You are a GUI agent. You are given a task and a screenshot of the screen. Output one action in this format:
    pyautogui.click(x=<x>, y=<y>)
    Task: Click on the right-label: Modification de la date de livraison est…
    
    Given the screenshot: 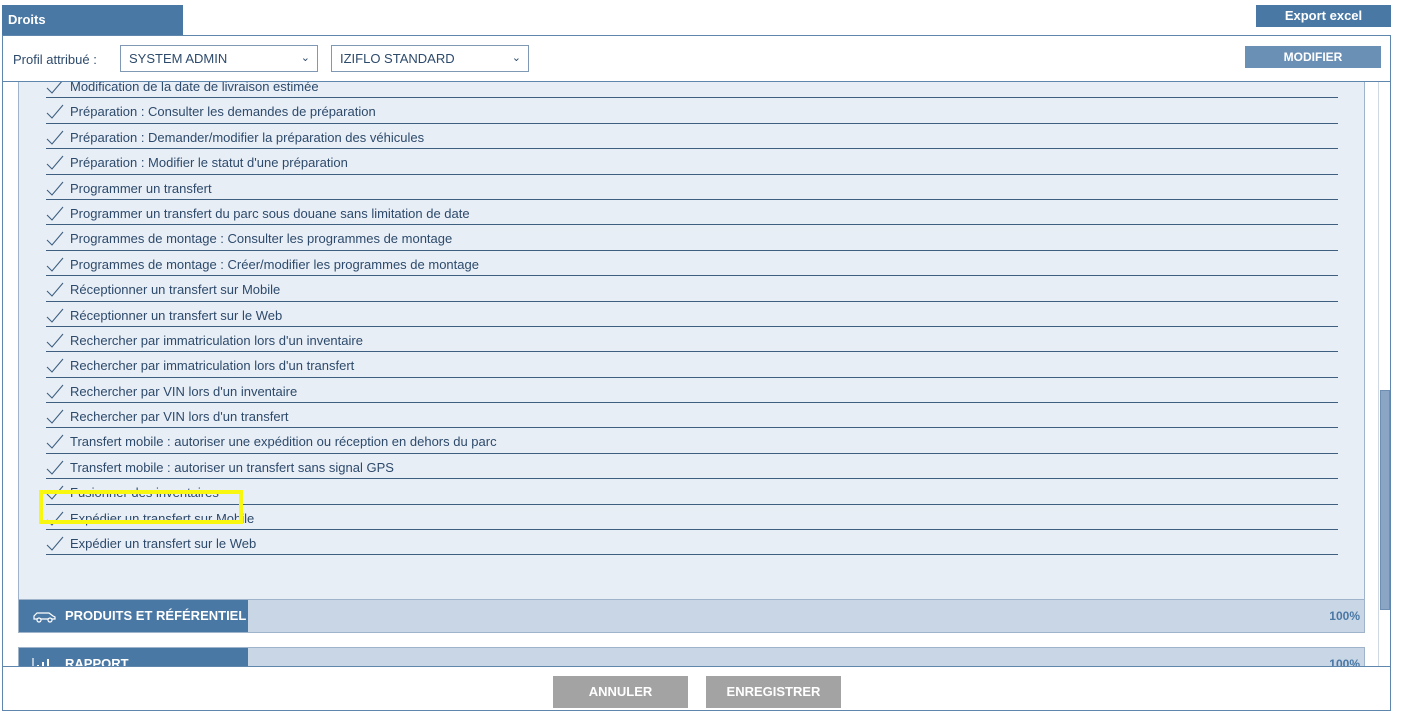 What is the action you would take?
    pyautogui.click(x=194, y=88)
    